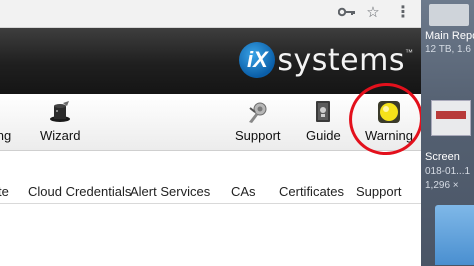 The height and width of the screenshot is (266, 474). I want to click on tab-divider, so click(210, 203).